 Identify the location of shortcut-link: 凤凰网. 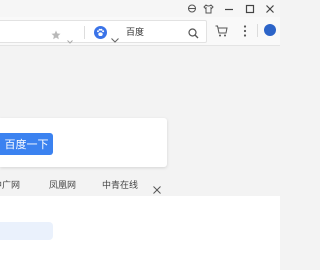
(62, 185).